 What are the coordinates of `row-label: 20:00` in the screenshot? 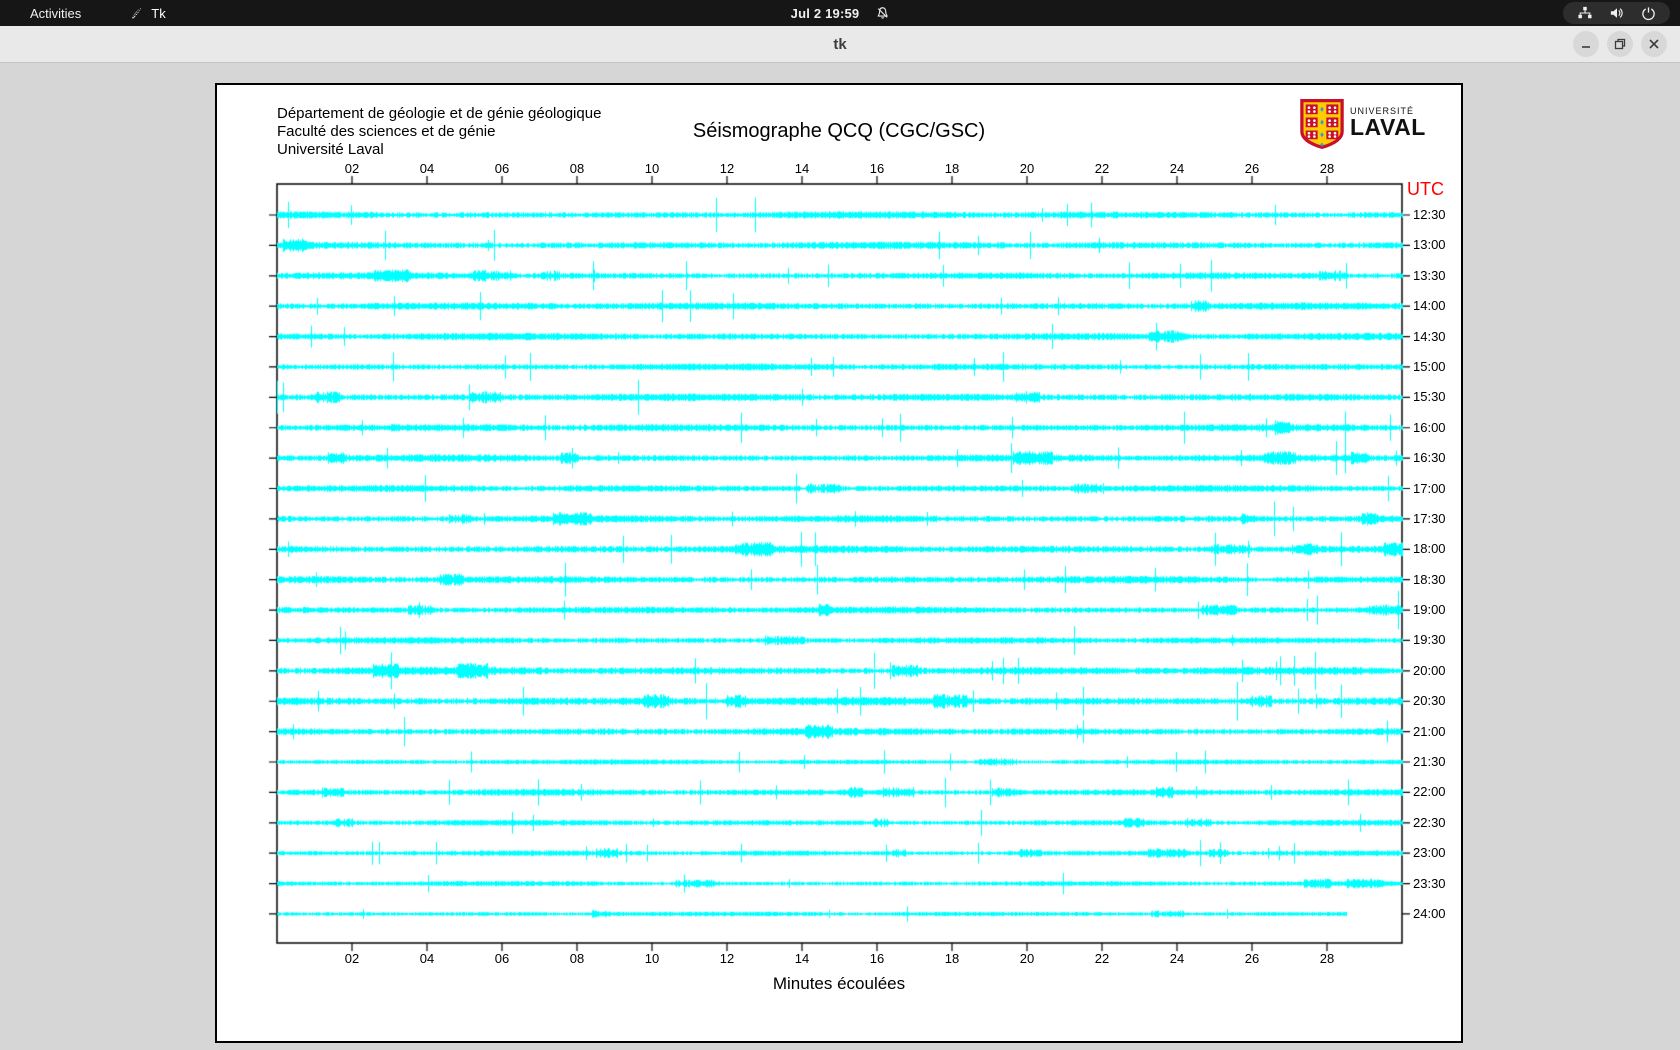 It's located at (1429, 670).